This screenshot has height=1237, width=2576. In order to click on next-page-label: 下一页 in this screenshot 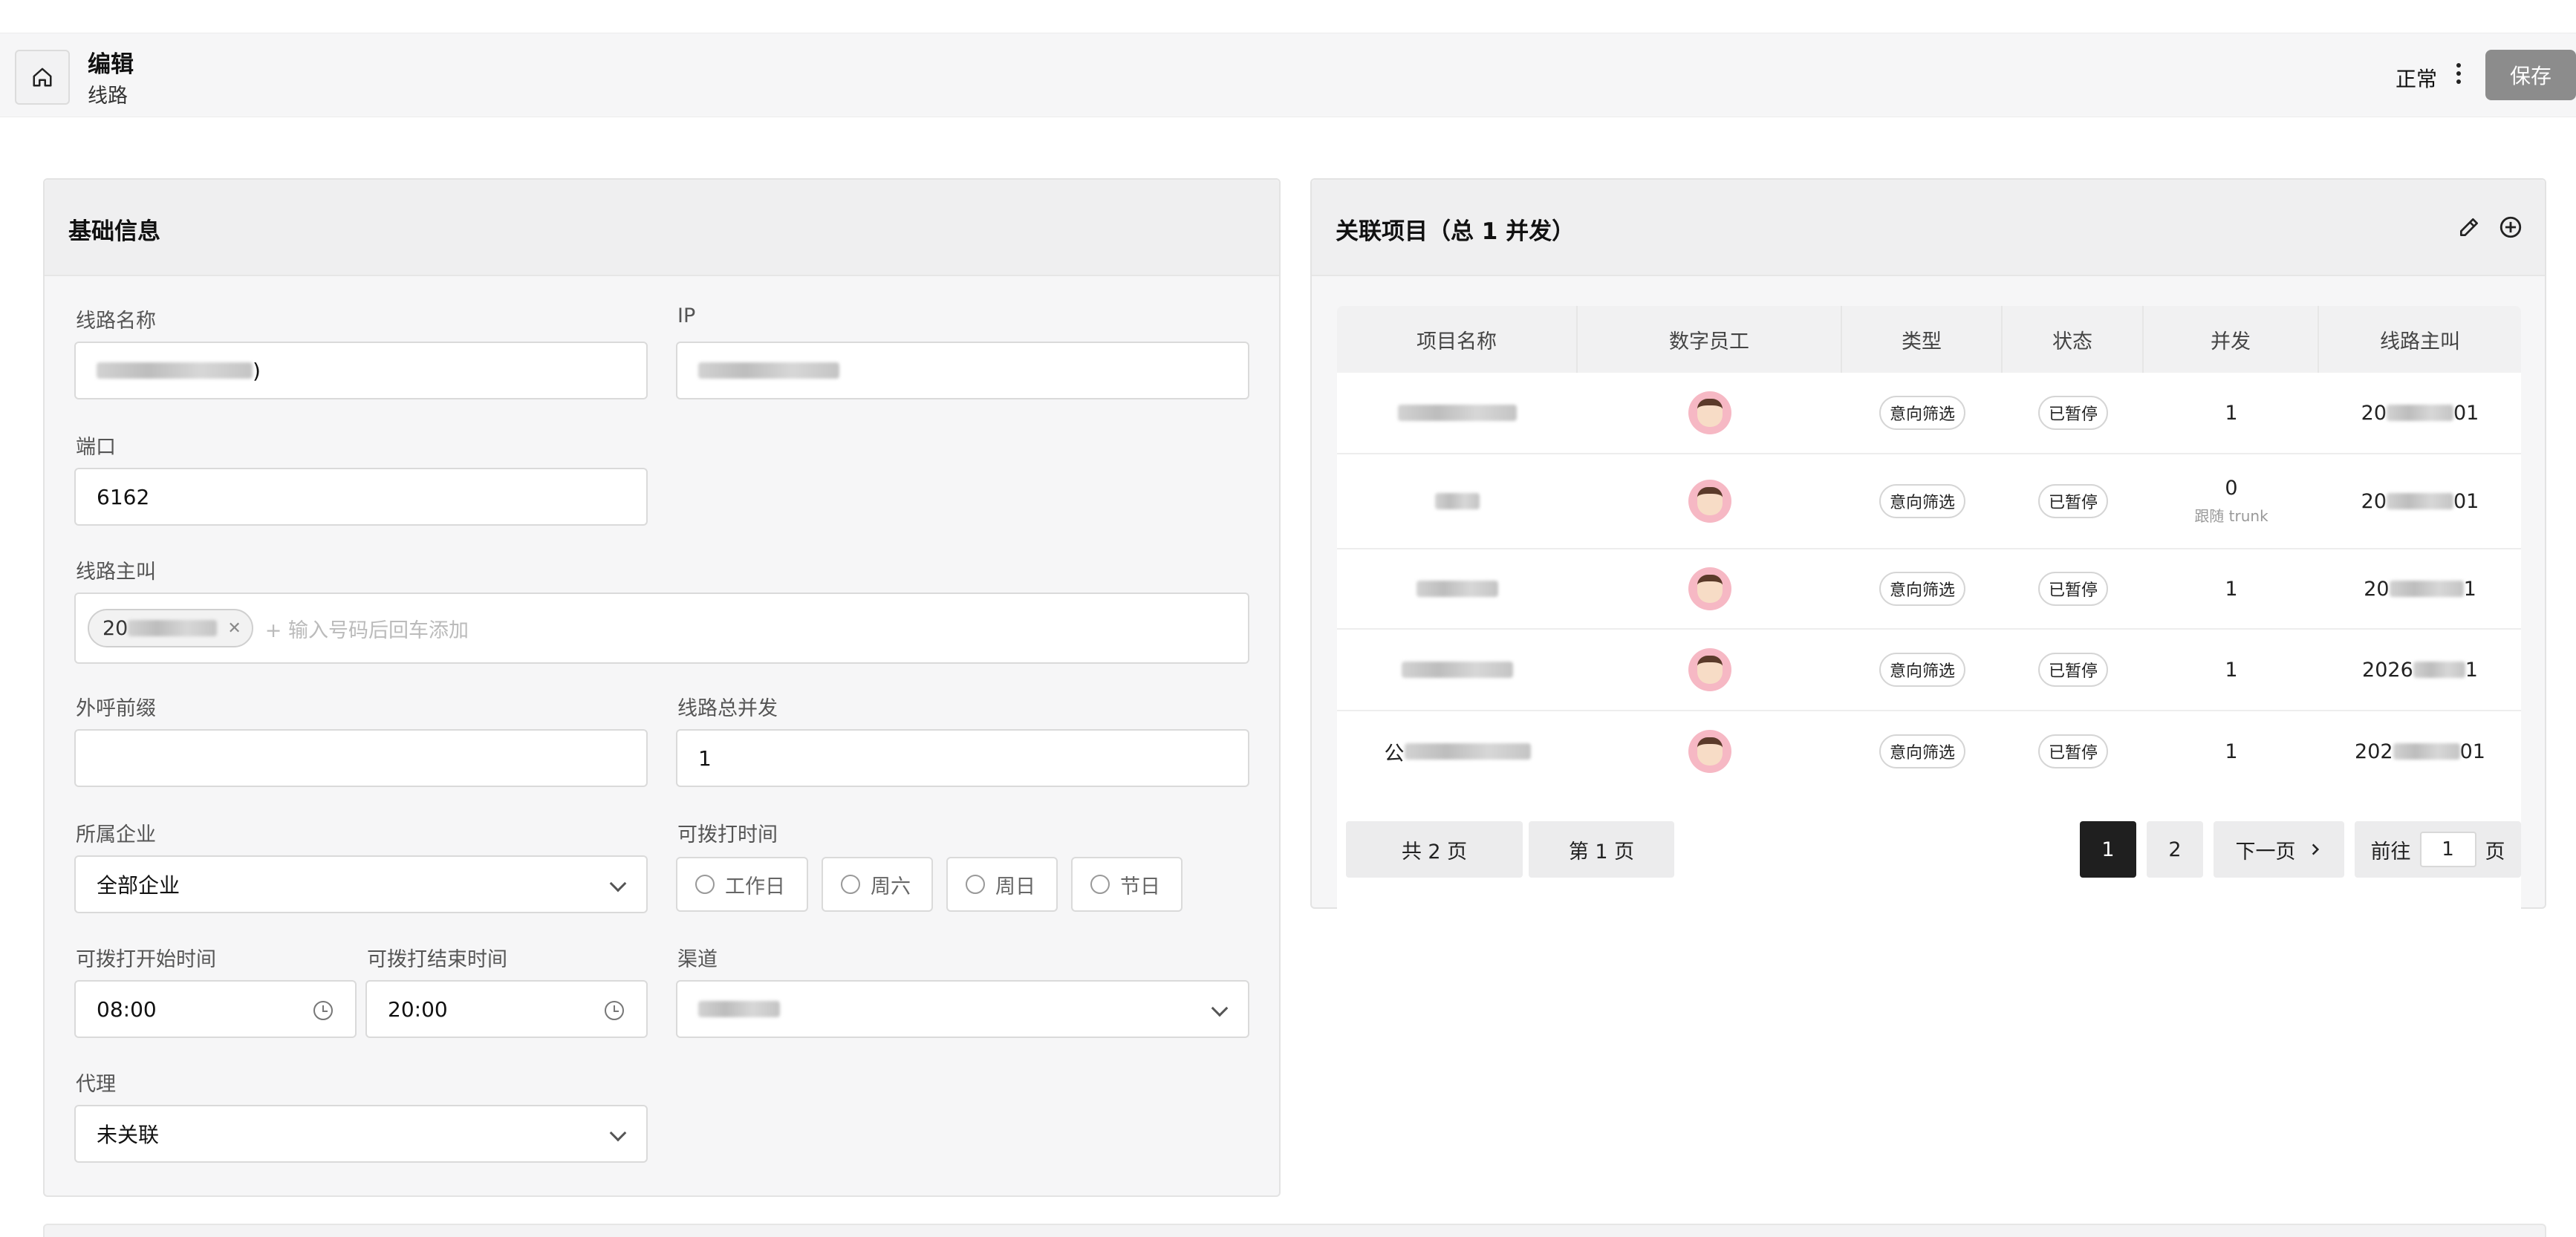, I will do `click(2266, 852)`.